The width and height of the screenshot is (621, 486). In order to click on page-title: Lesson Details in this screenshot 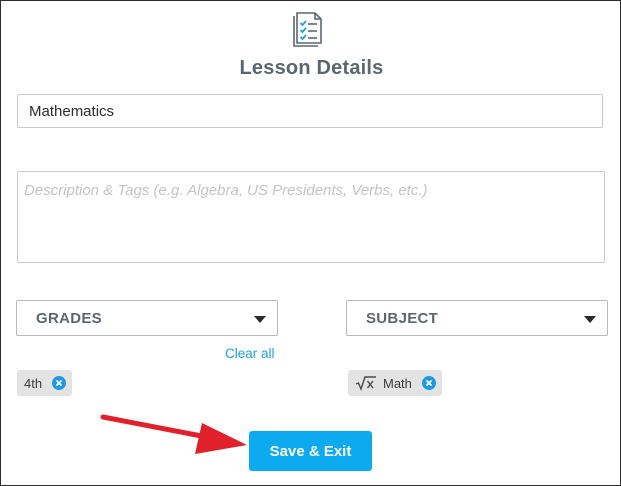, I will do `click(311, 68)`.